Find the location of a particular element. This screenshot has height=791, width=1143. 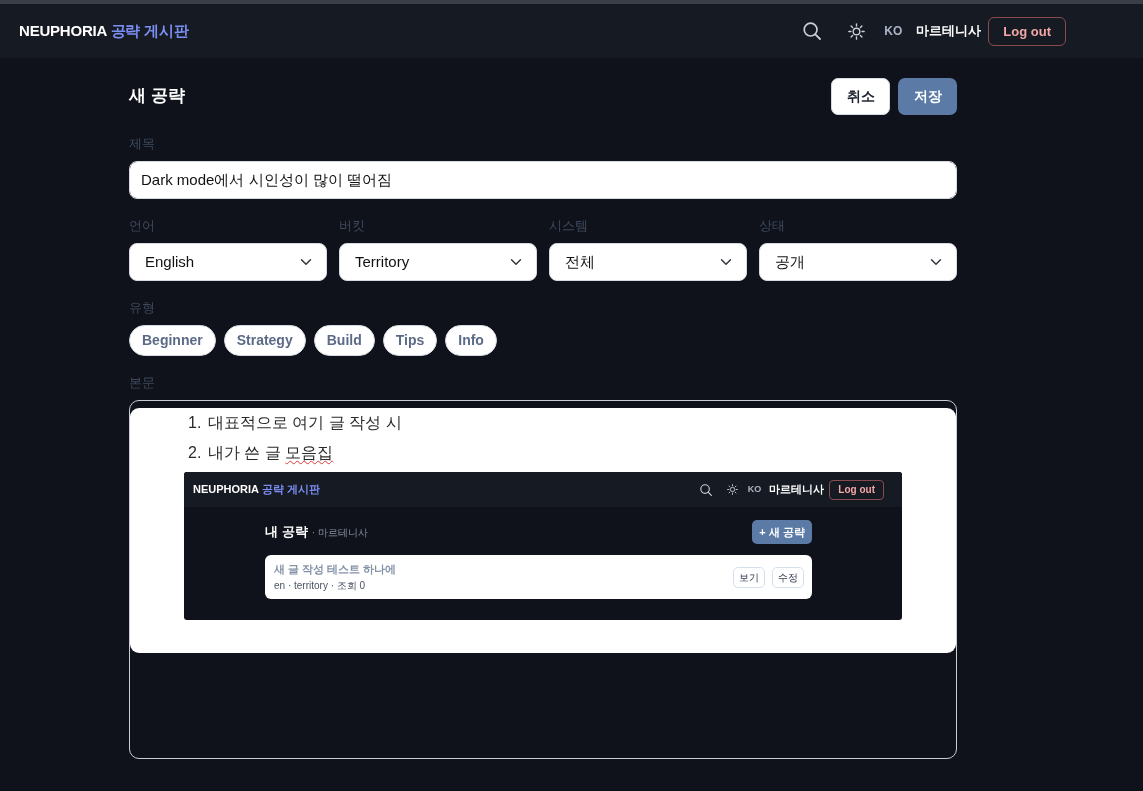

field-label: 상태 is located at coordinates (772, 226).